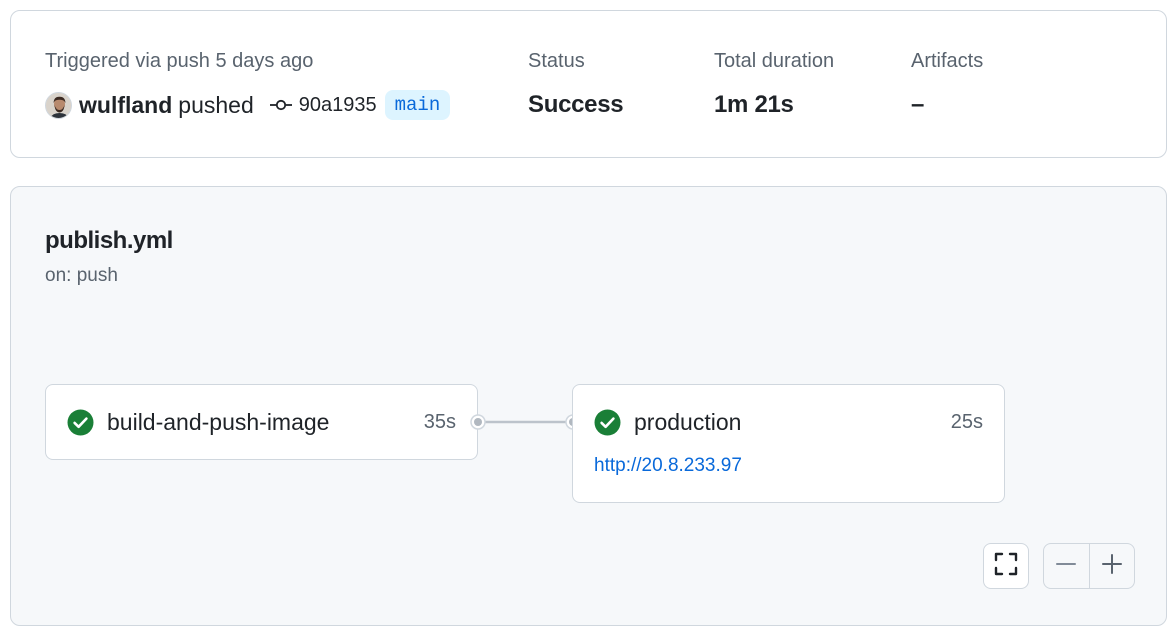 This screenshot has height=637, width=1176. Describe the element at coordinates (918, 104) in the screenshot. I see `artifacts-value: –` at that location.